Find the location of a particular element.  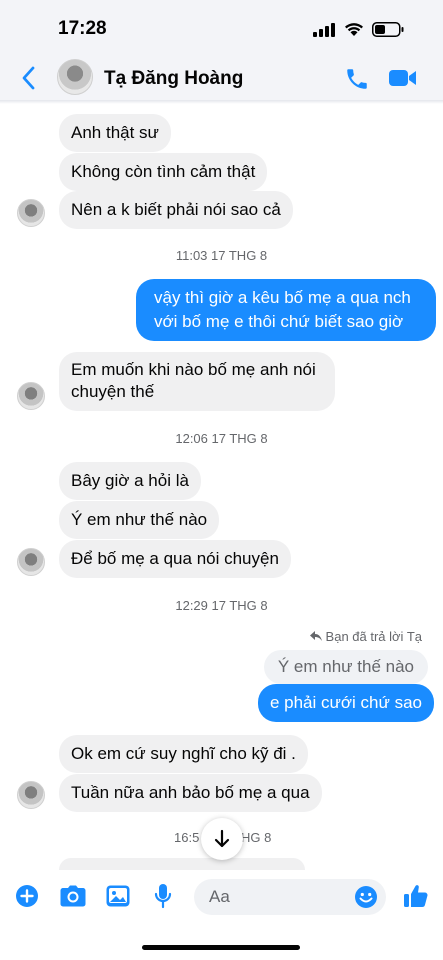

composer-bar is located at coordinates (221, 898).